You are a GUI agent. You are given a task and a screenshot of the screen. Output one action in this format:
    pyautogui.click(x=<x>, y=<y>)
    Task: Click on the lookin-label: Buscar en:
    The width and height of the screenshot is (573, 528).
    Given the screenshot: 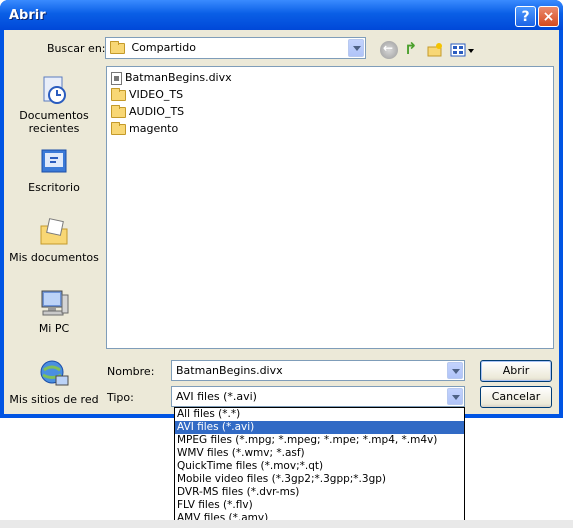 What is the action you would take?
    pyautogui.click(x=76, y=48)
    